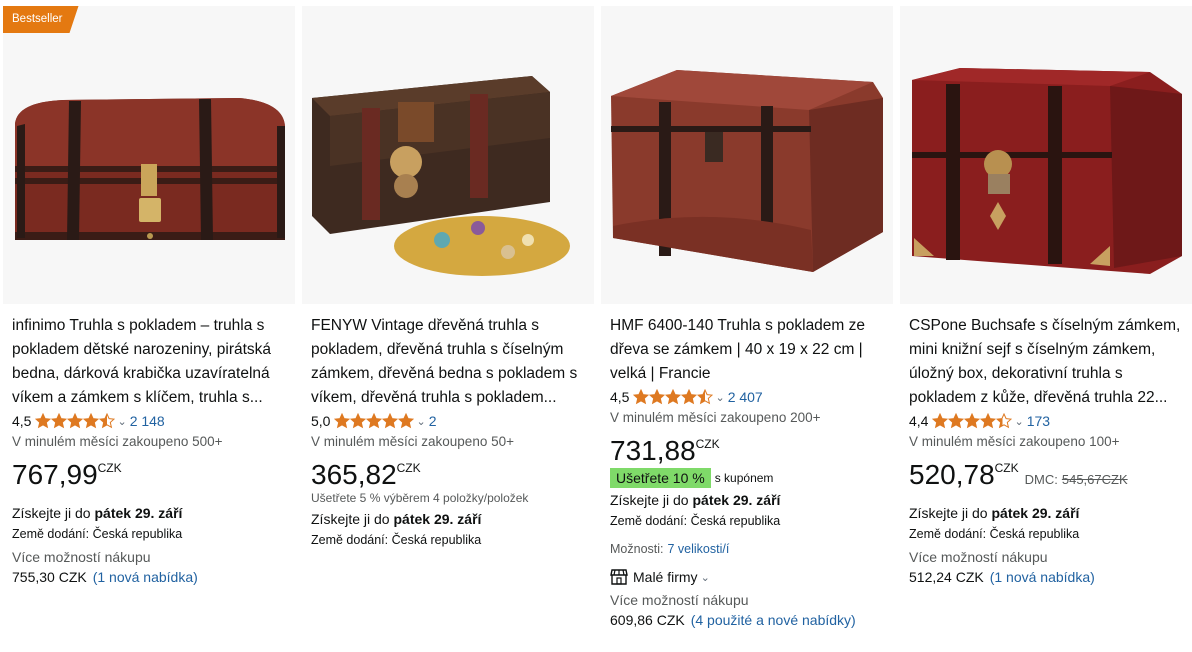 Image resolution: width=1192 pixels, height=652 pixels. I want to click on product-image: Bestseller, so click(149, 155).